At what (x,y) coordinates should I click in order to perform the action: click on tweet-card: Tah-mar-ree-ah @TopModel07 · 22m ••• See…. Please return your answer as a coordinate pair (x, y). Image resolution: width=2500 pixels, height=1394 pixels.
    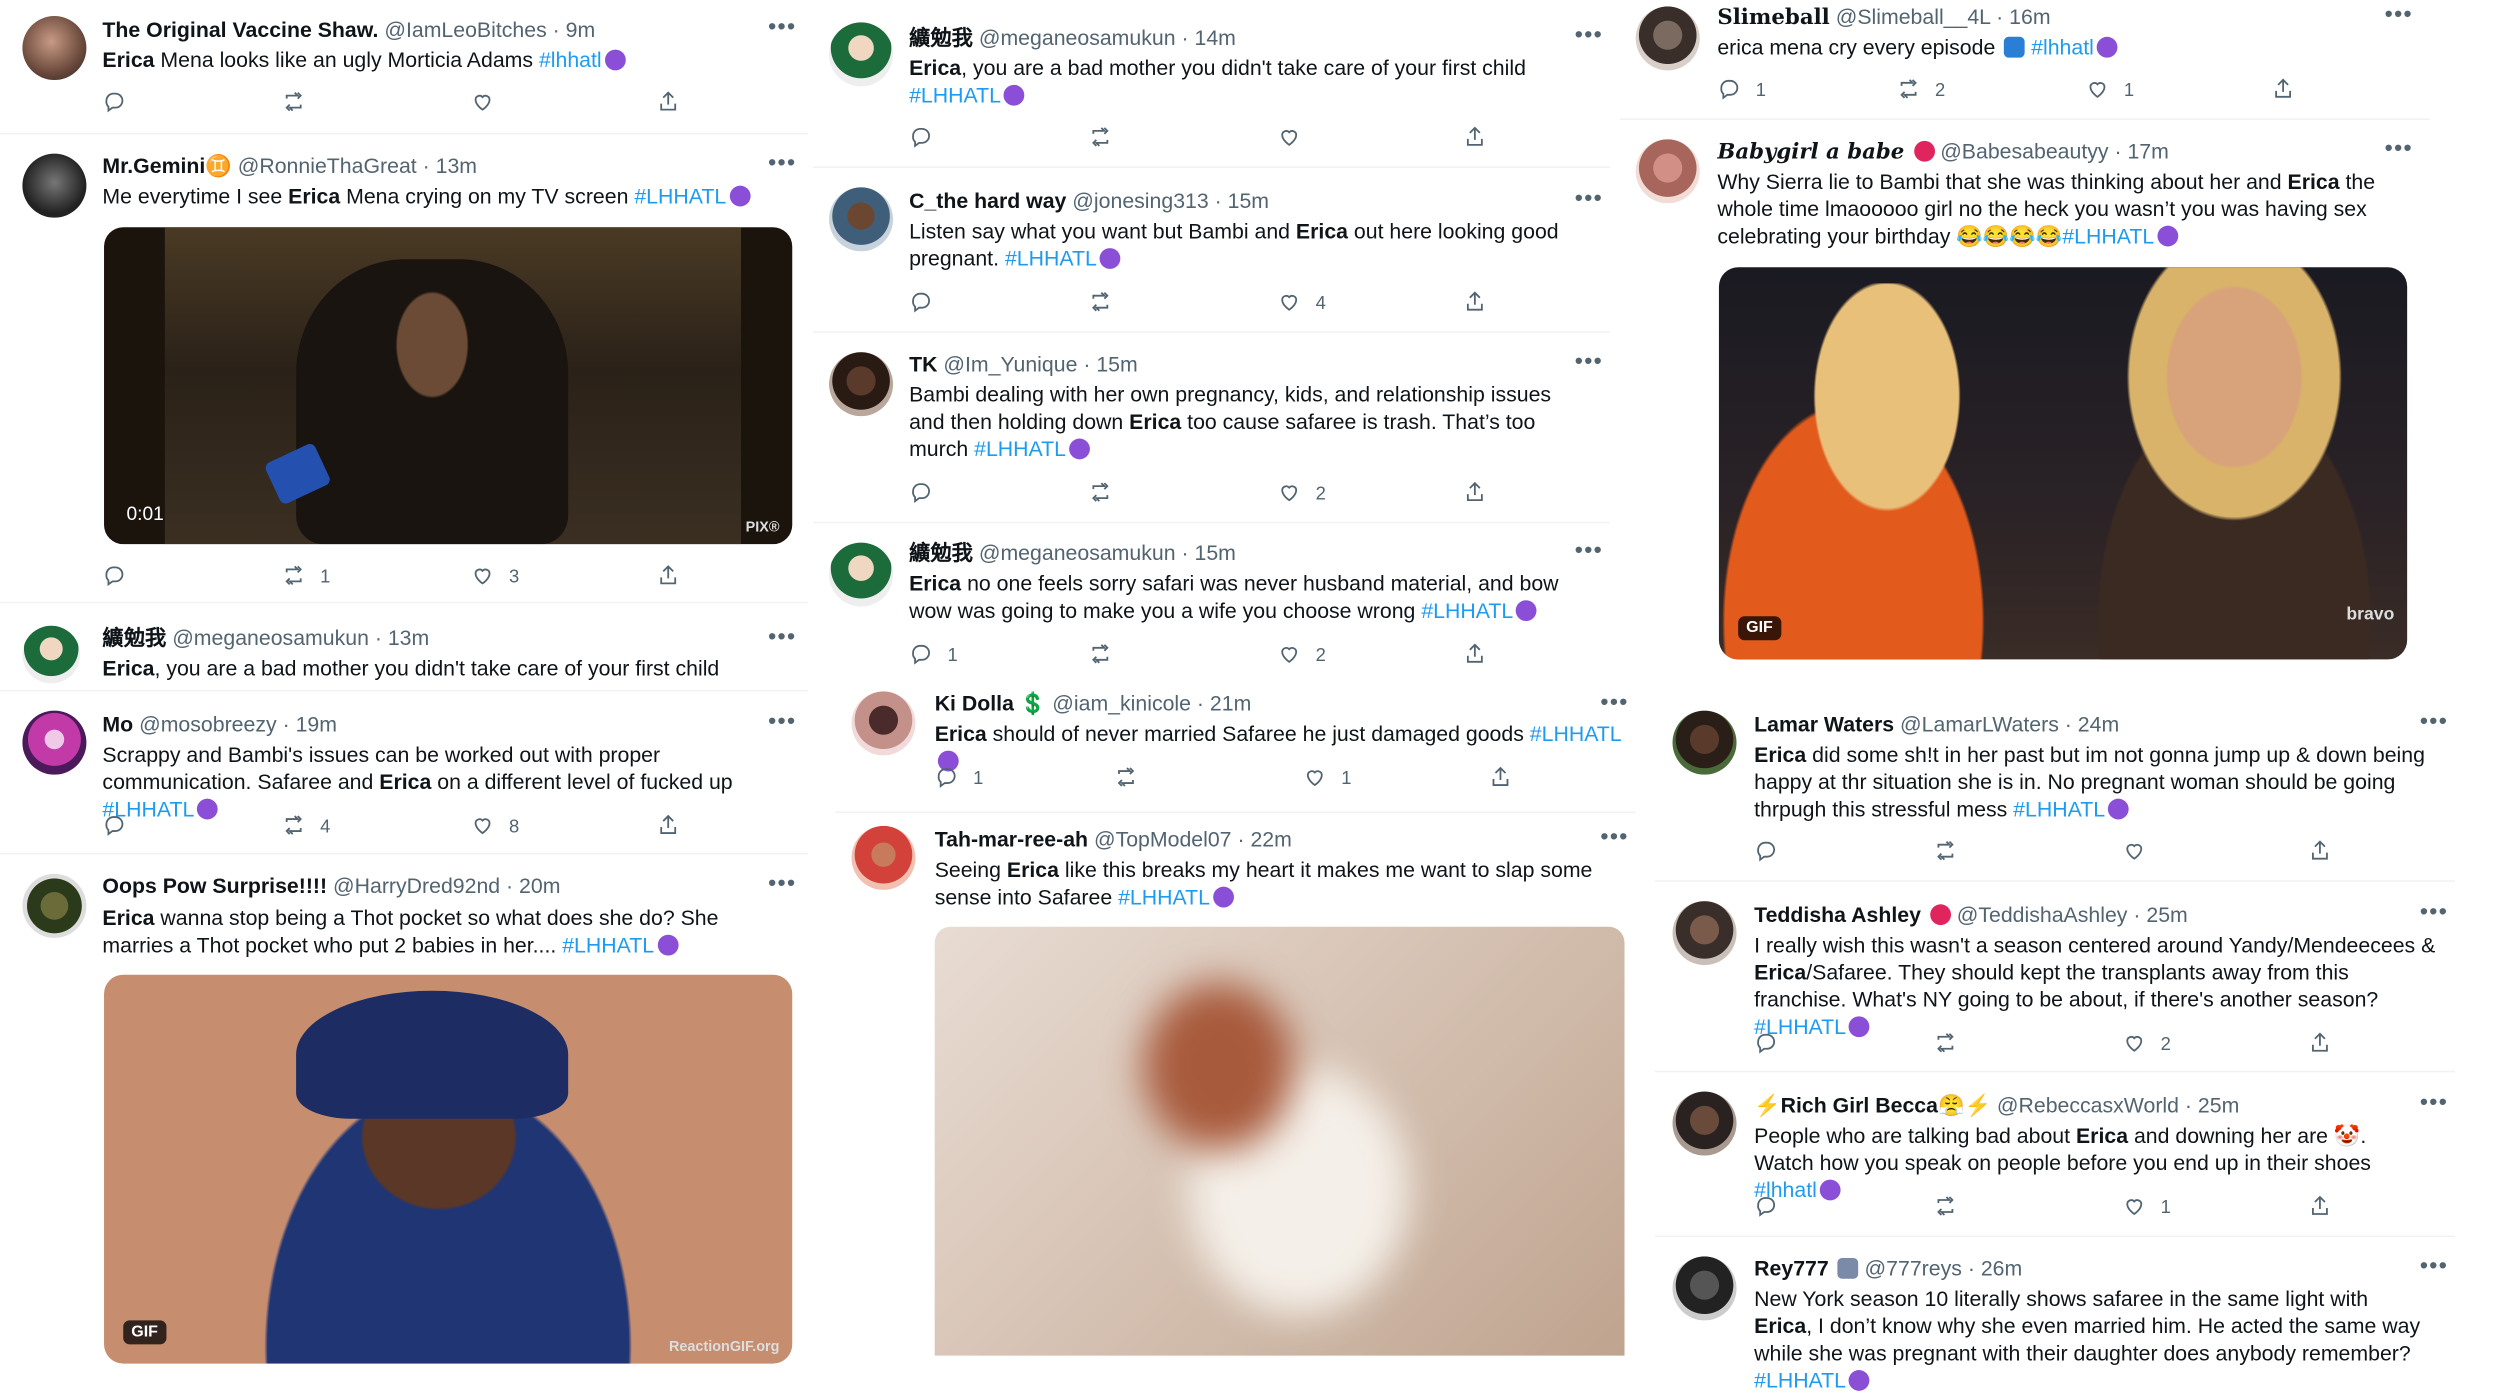
    Looking at the image, I should click on (1235, 1093).